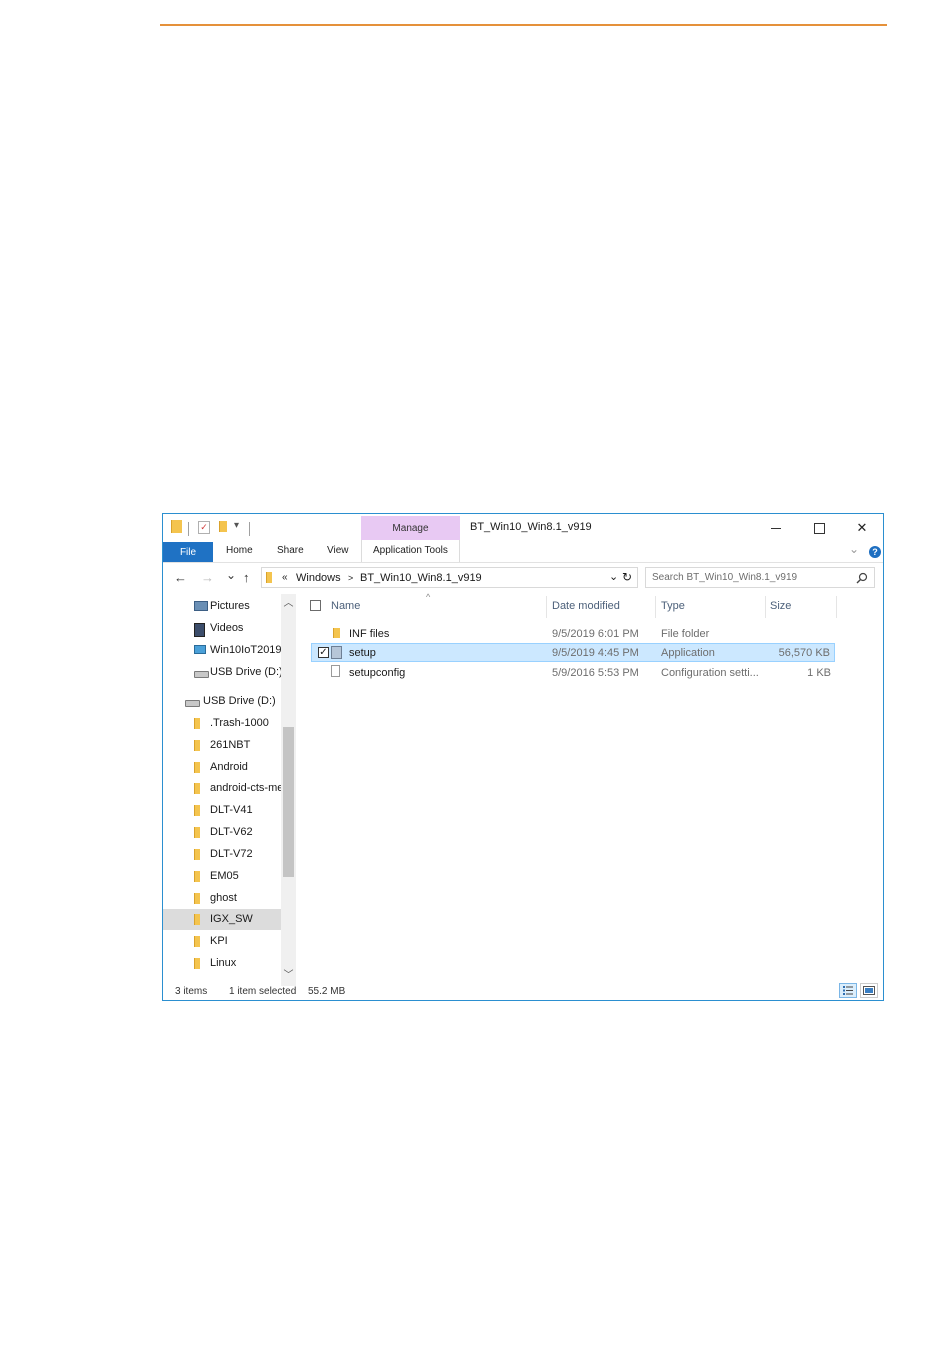  What do you see at coordinates (229, 767) in the screenshot?
I see `nav-item-label: Android` at bounding box center [229, 767].